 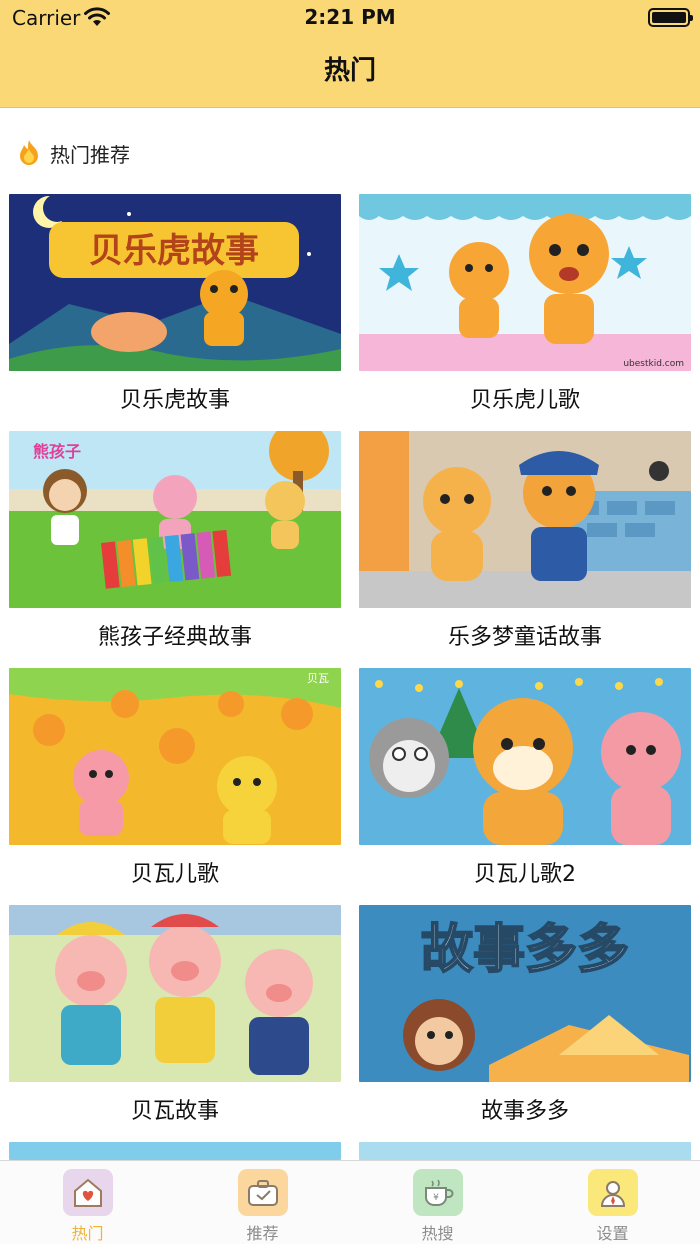 I want to click on story-card: ubestkid.com 贝乐虎儿歌, so click(x=525, y=312).